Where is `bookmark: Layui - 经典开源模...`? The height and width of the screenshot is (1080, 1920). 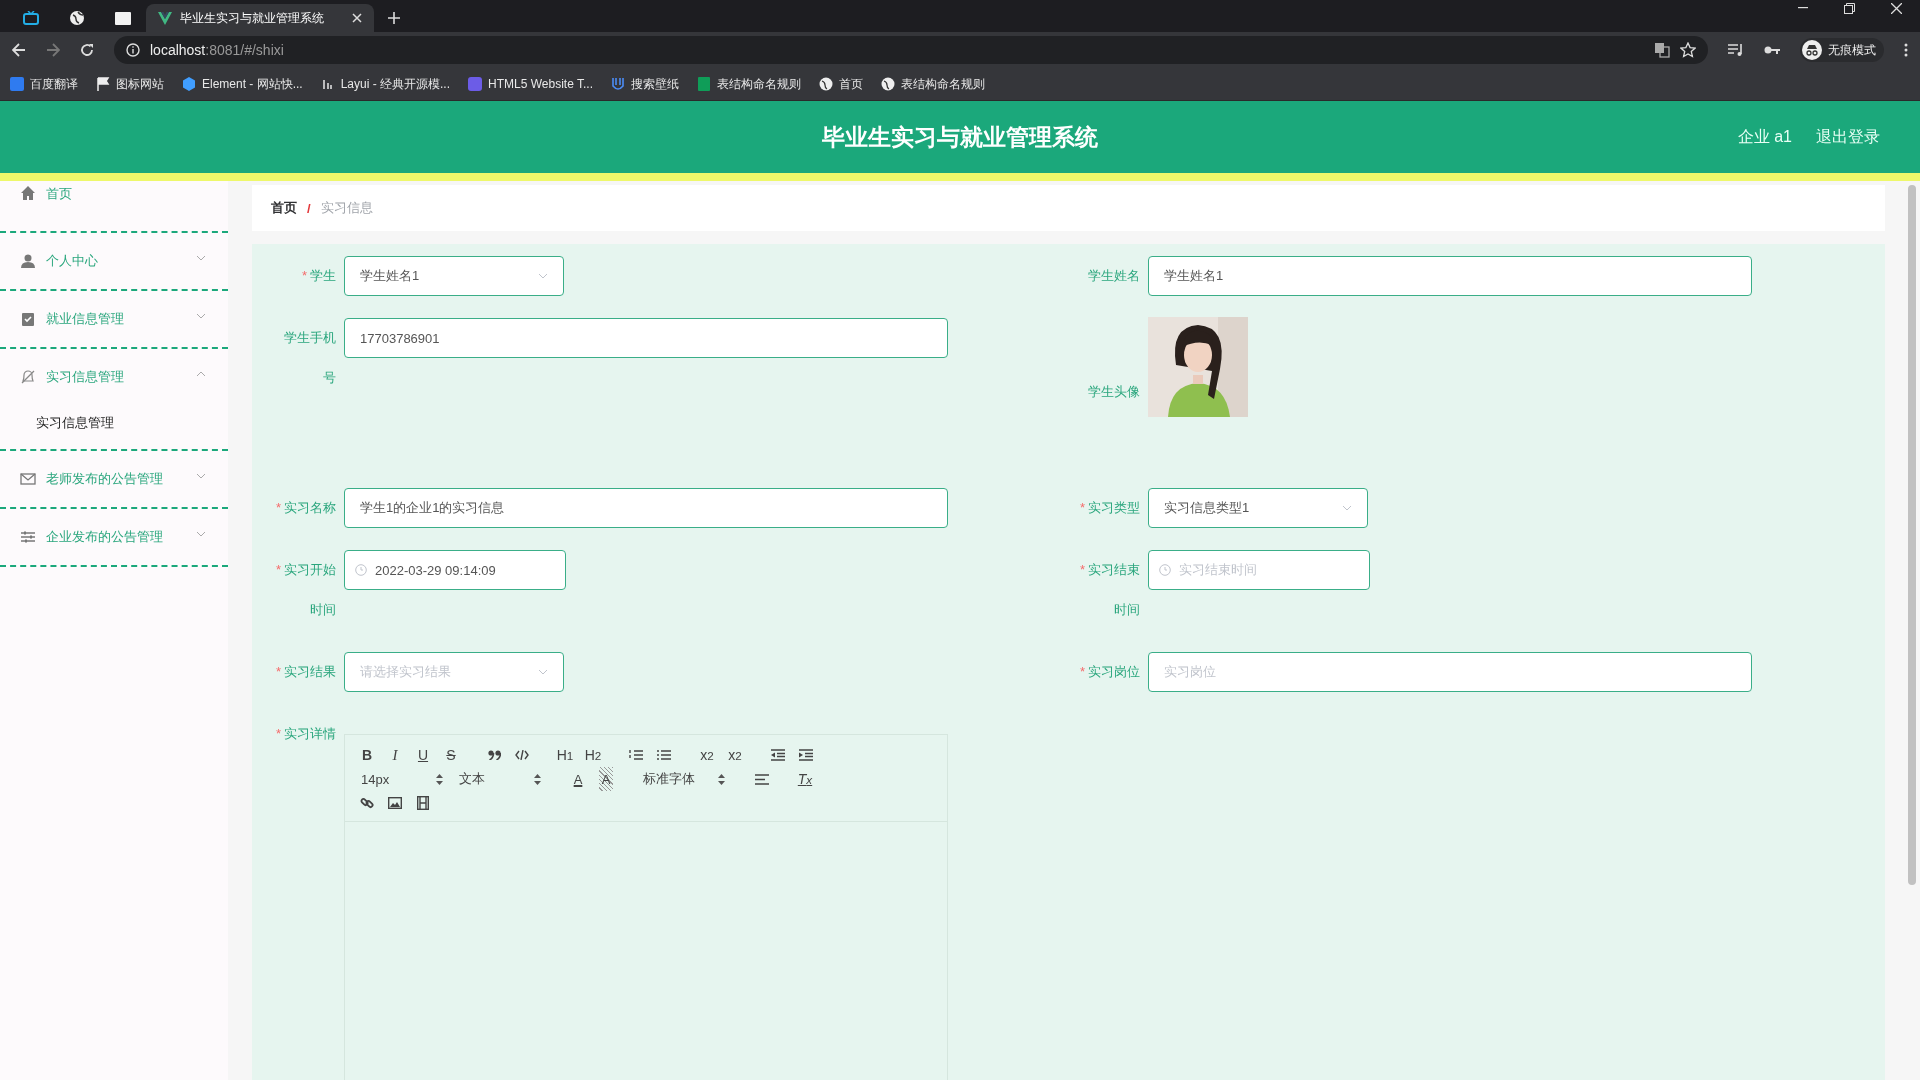 bookmark: Layui - 经典开源模... is located at coordinates (385, 84).